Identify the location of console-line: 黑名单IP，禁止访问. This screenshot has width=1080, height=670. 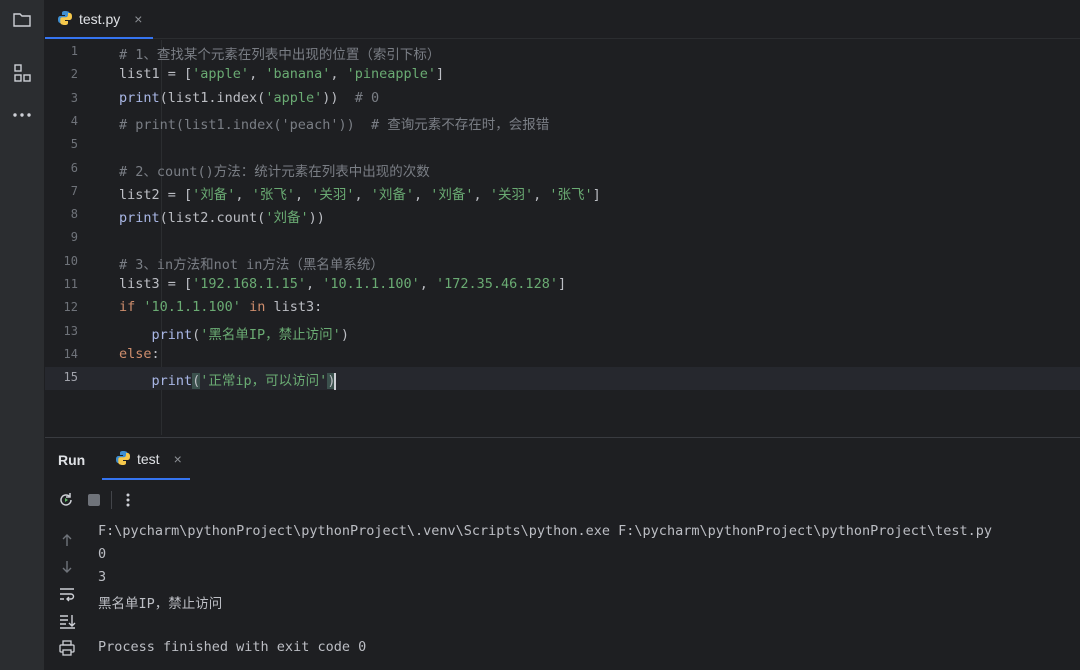
(160, 604).